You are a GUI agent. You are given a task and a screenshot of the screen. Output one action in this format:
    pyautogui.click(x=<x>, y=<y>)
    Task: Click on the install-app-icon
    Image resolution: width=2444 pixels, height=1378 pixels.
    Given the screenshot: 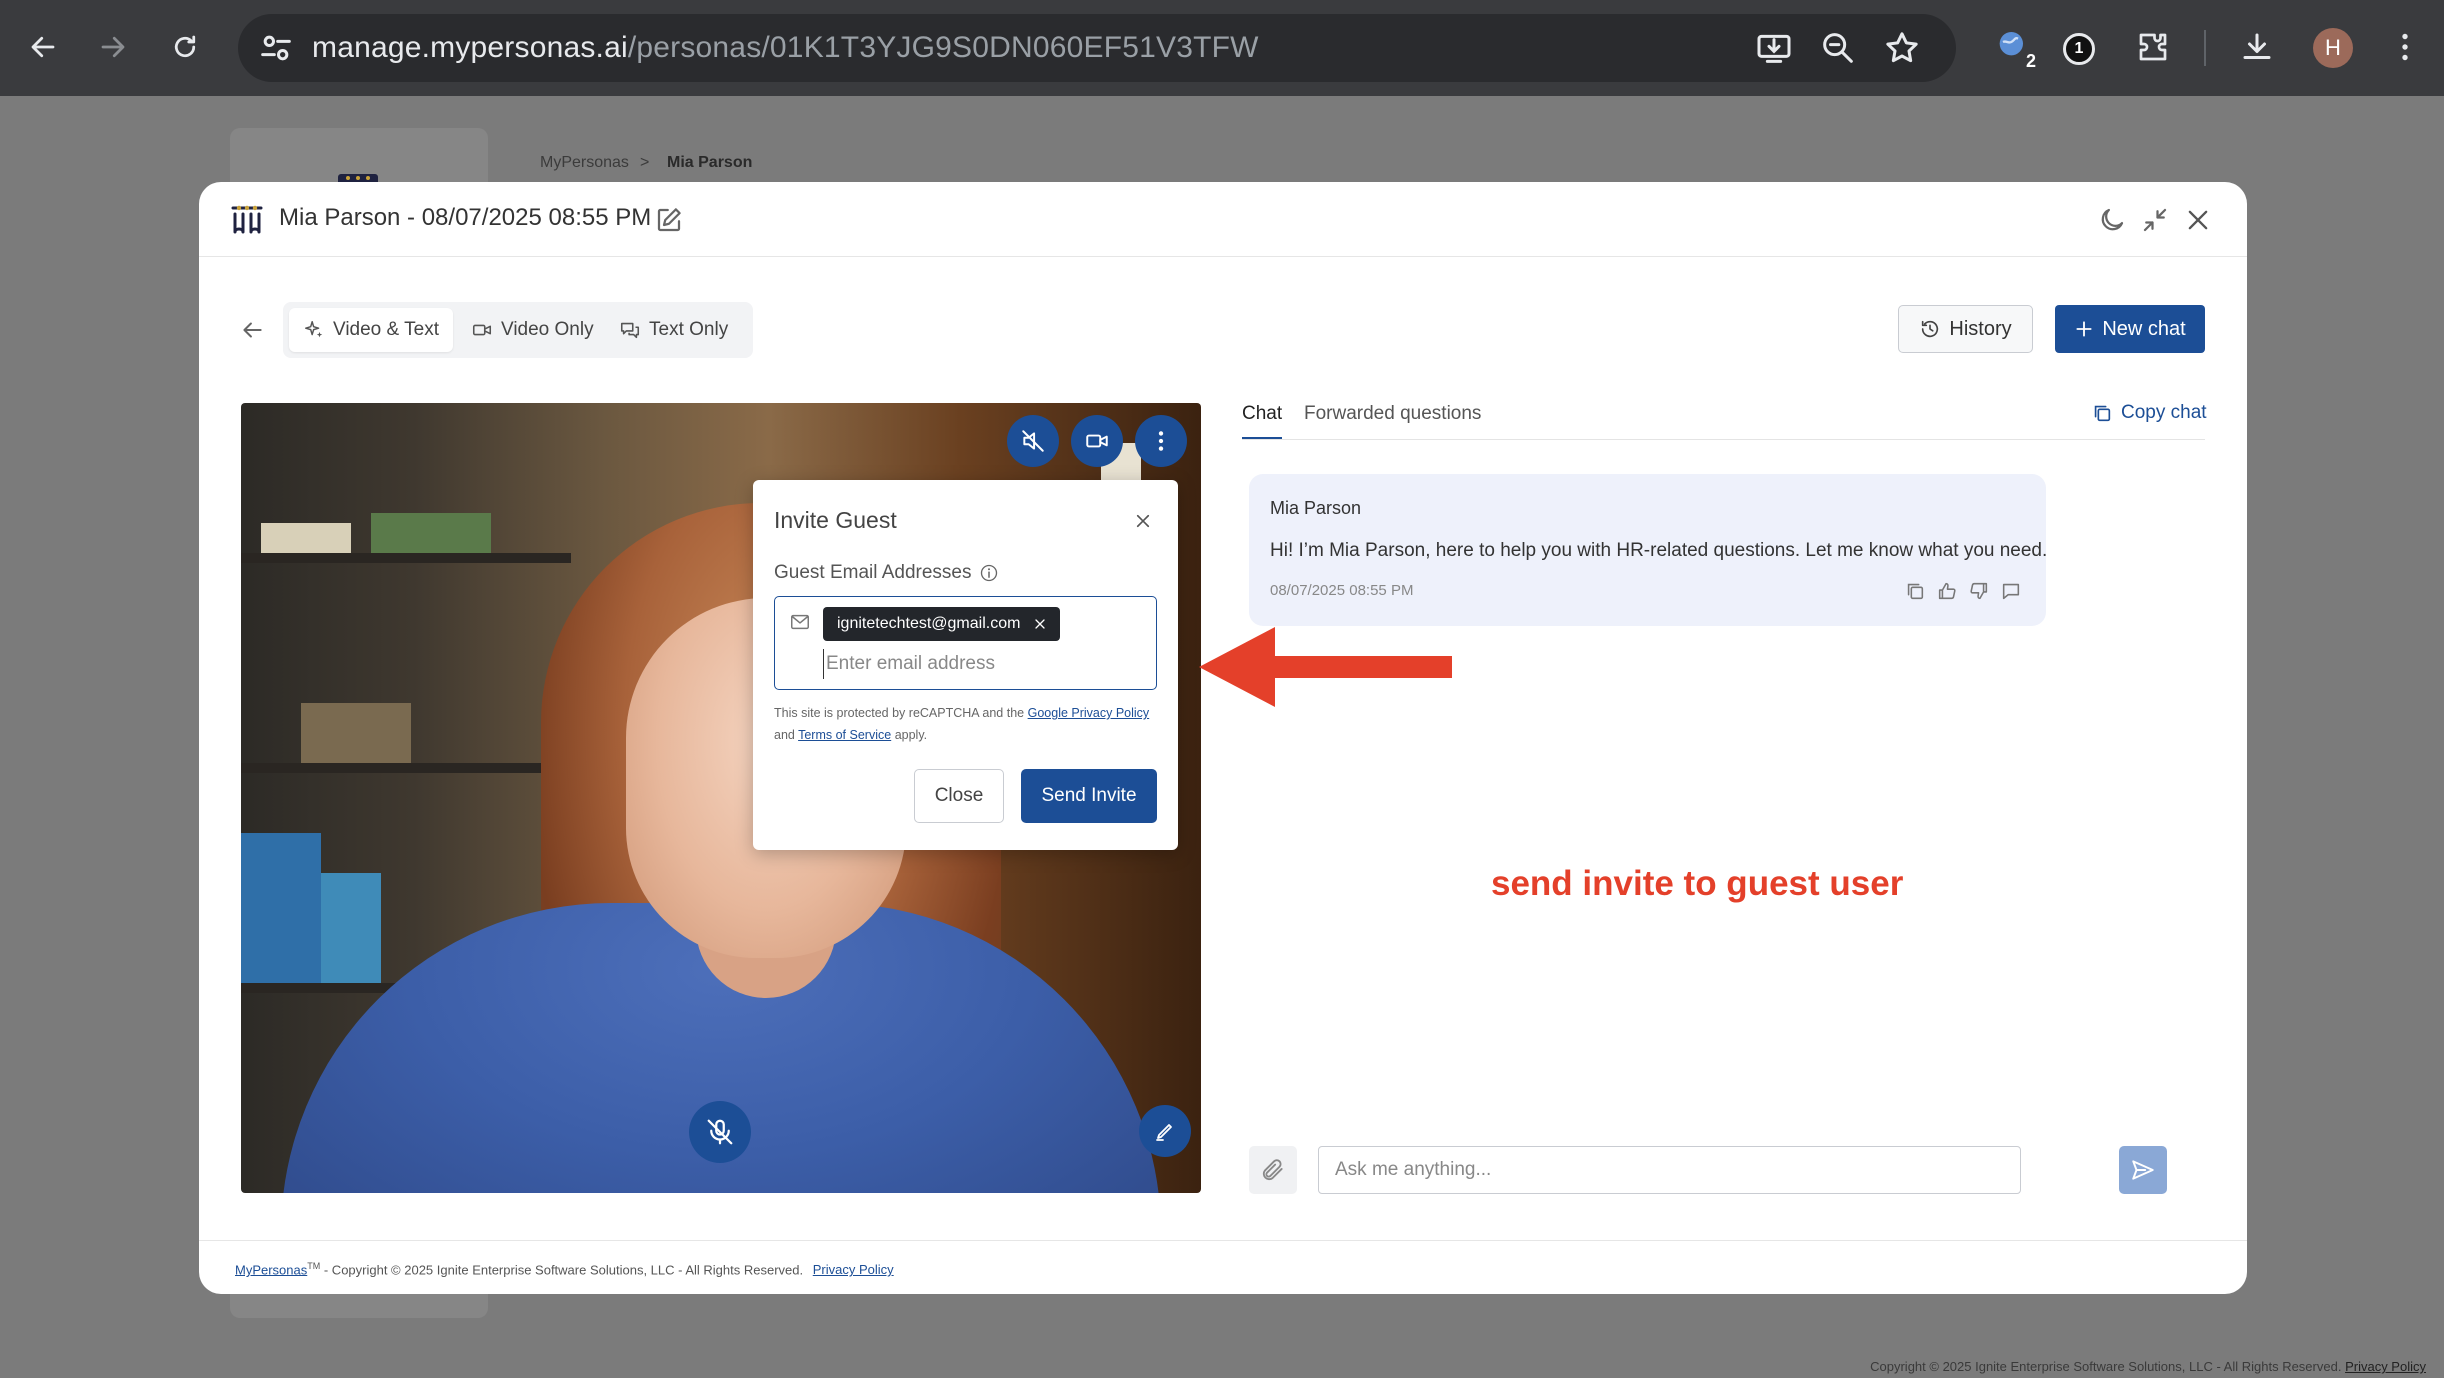 What is the action you would take?
    pyautogui.click(x=1774, y=50)
    